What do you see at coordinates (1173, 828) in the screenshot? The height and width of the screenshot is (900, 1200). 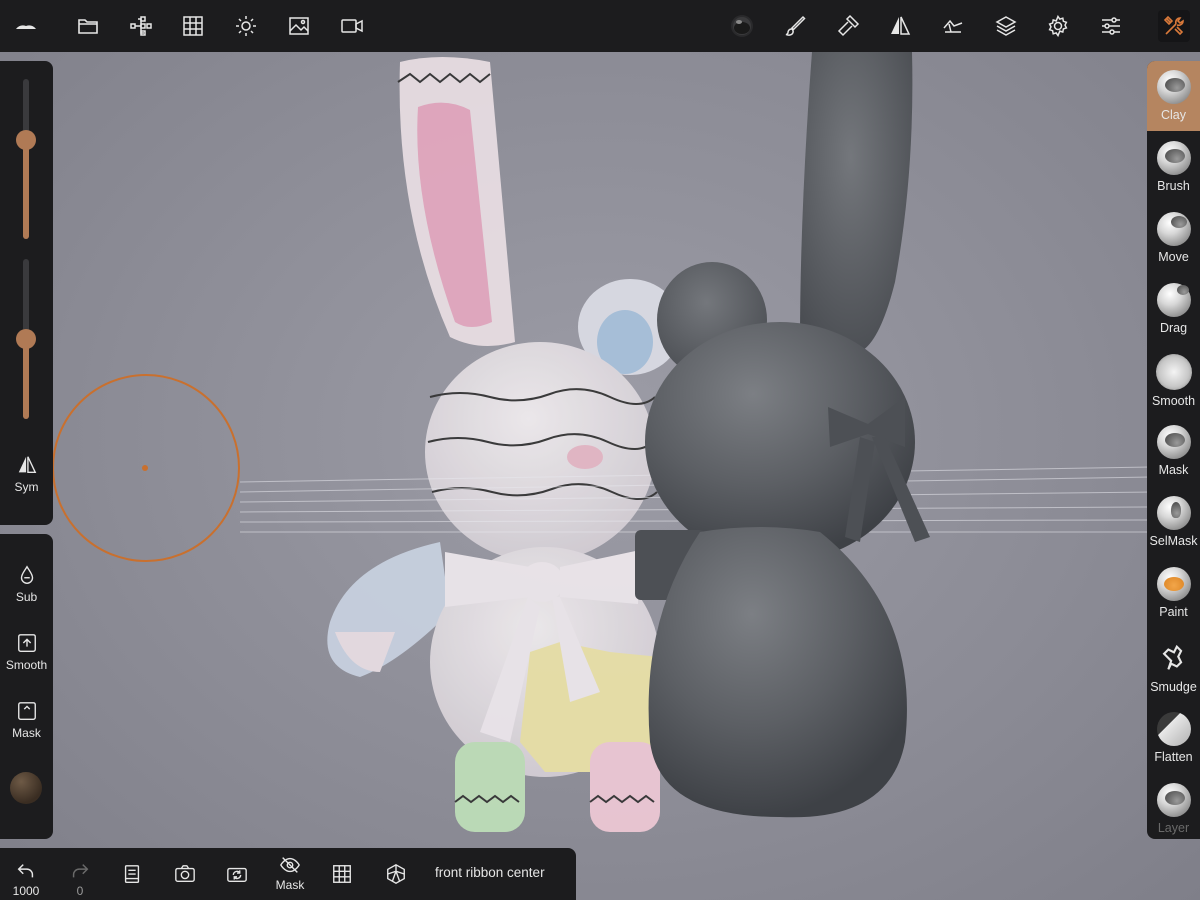 I see `tool-label: Layer` at bounding box center [1173, 828].